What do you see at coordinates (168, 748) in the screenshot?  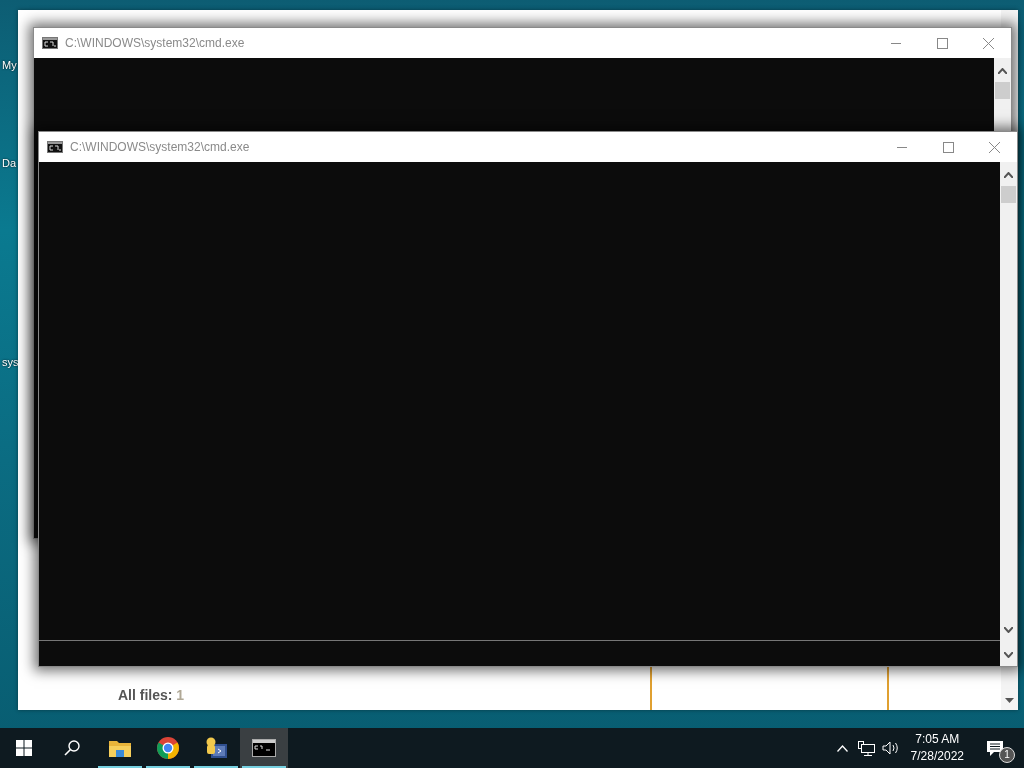 I see `browser-icon` at bounding box center [168, 748].